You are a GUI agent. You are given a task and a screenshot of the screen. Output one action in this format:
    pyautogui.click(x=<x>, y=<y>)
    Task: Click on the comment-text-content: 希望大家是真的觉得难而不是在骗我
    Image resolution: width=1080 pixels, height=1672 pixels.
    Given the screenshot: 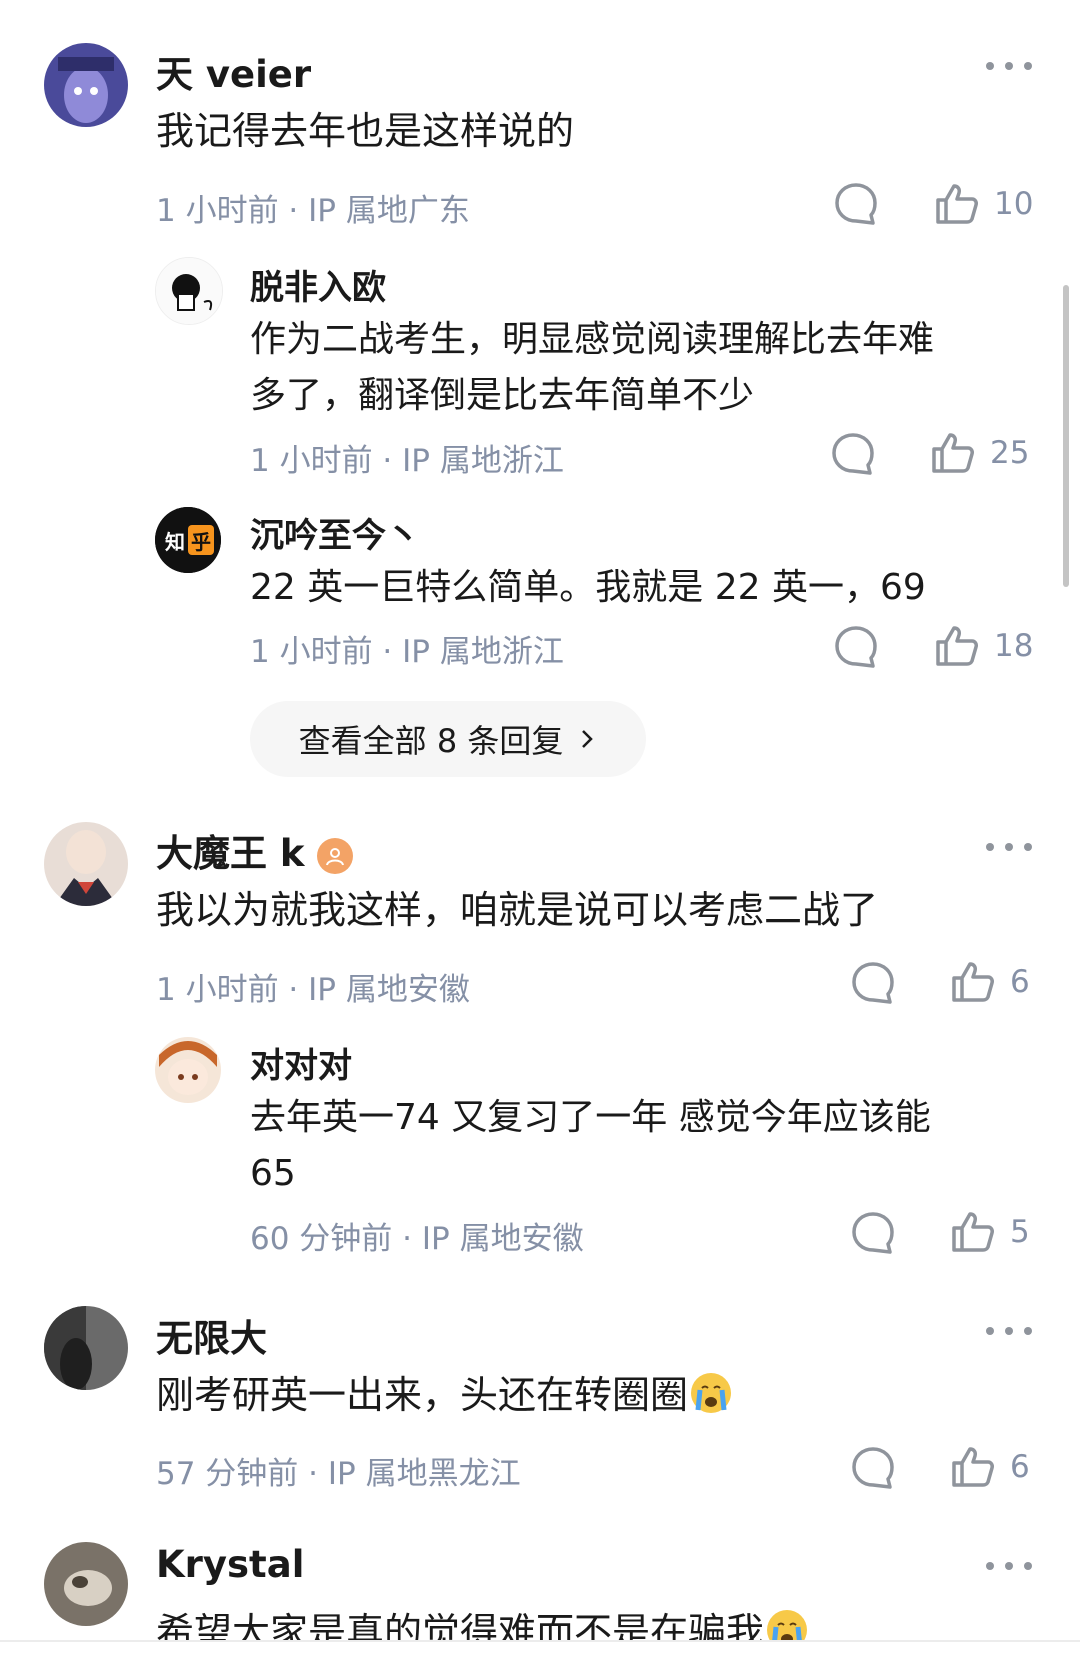 What is the action you would take?
    pyautogui.click(x=460, y=1625)
    